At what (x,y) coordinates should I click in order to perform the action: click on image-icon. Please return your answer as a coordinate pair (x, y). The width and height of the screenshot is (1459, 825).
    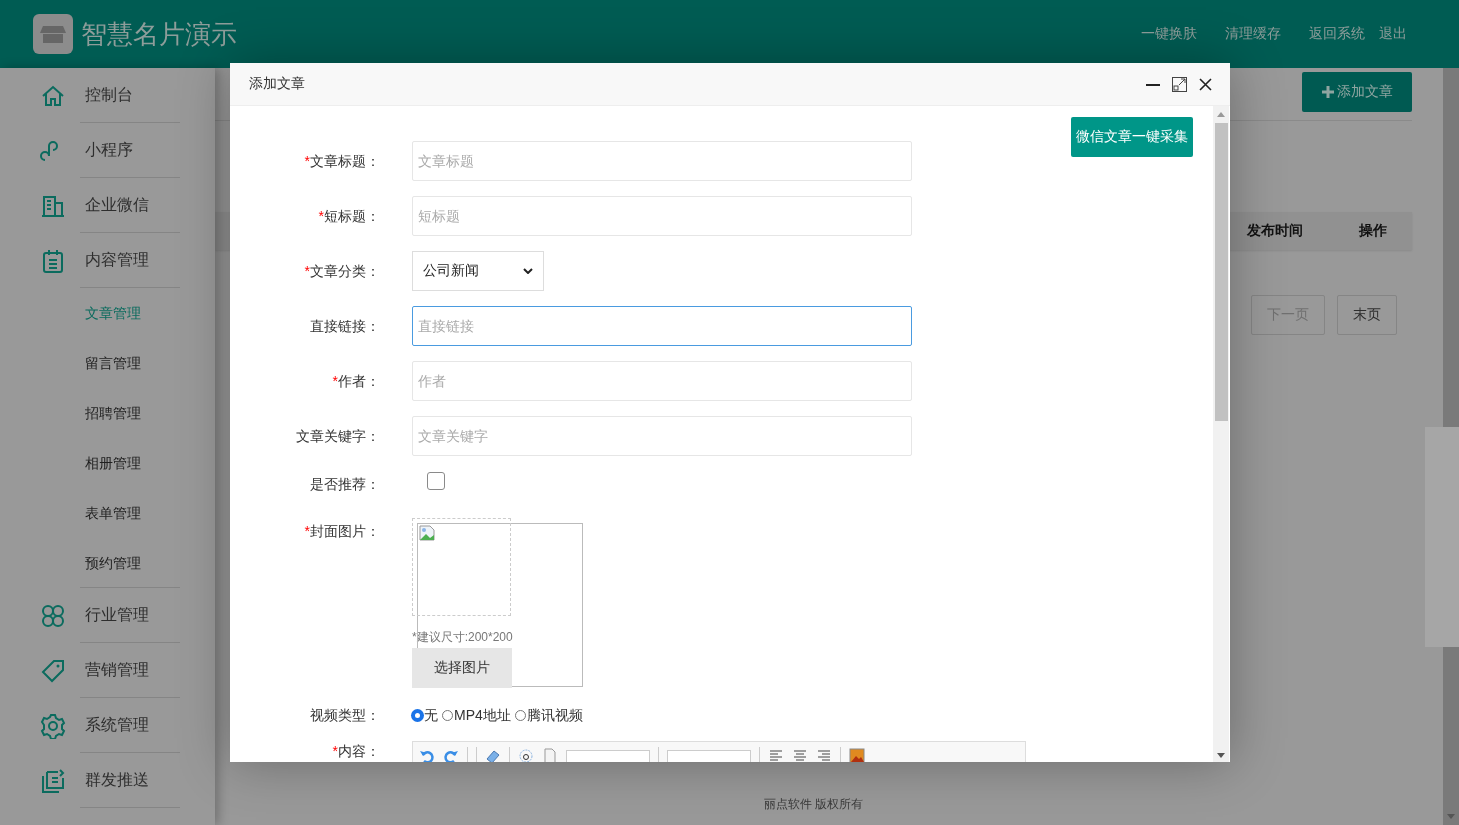
    Looking at the image, I should click on (857, 755).